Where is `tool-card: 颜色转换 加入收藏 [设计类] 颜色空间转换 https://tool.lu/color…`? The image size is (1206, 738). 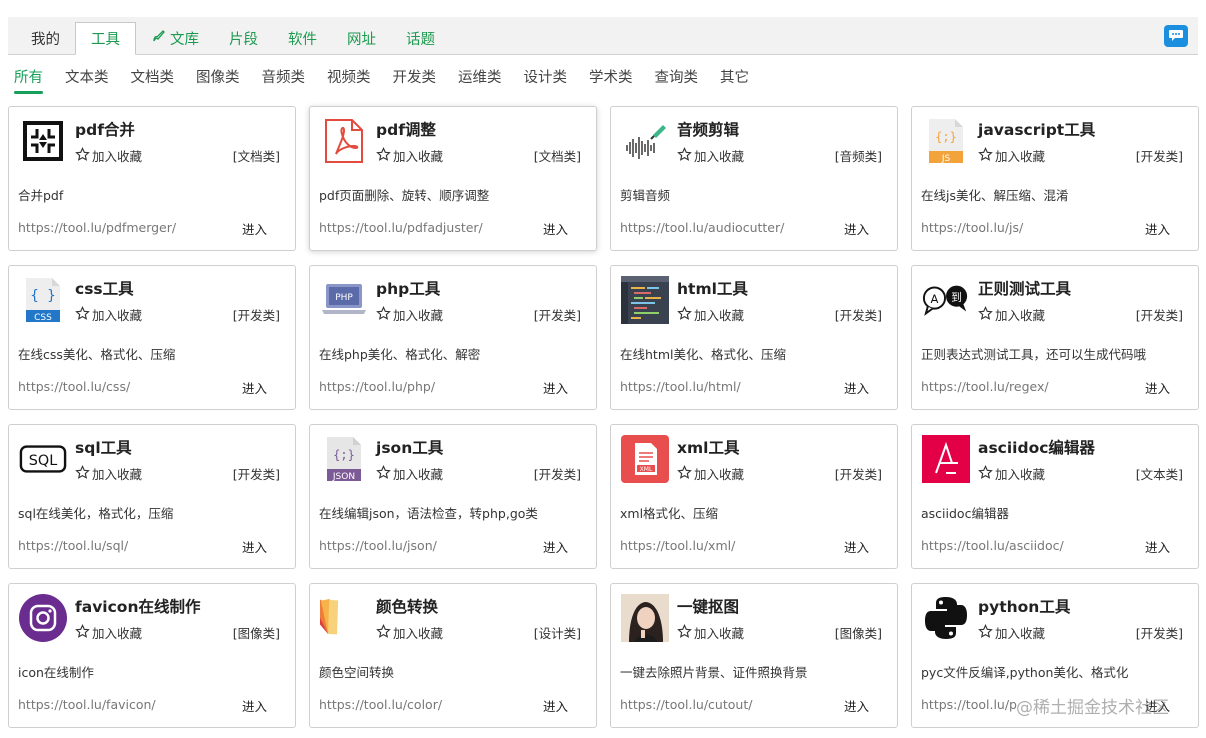
tool-card: 颜色转换 加入收藏 [设计类] 颜色空间转换 https://tool.lu/color… is located at coordinates (453, 655).